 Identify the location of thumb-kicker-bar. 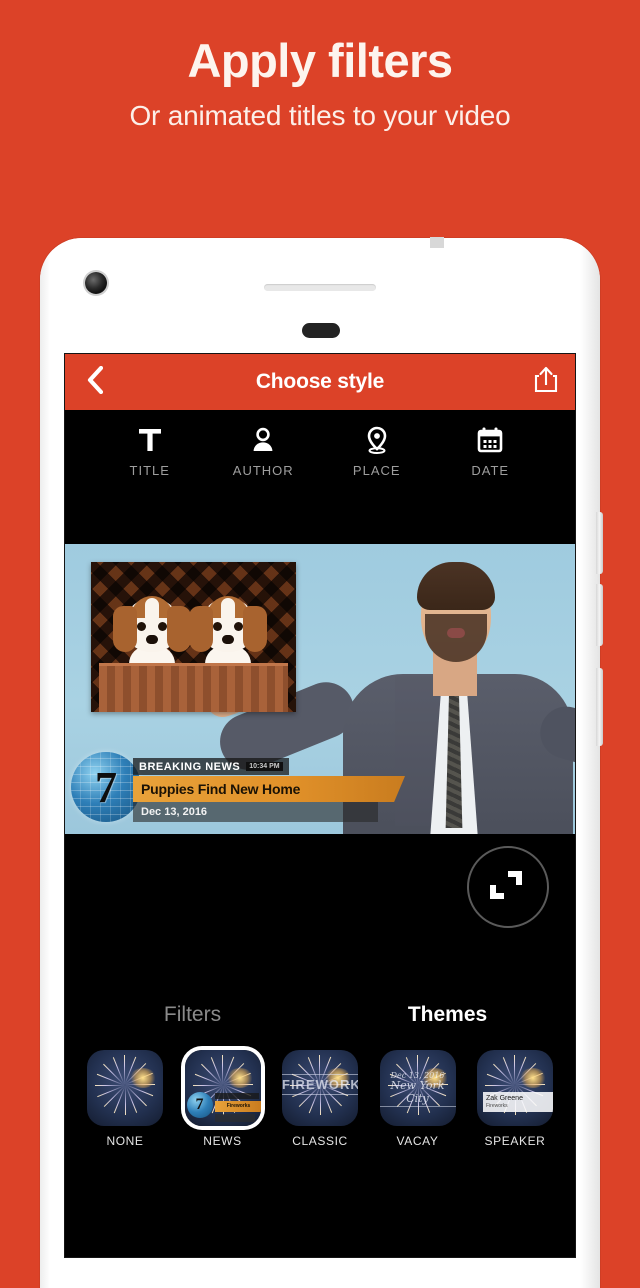
(236, 1096).